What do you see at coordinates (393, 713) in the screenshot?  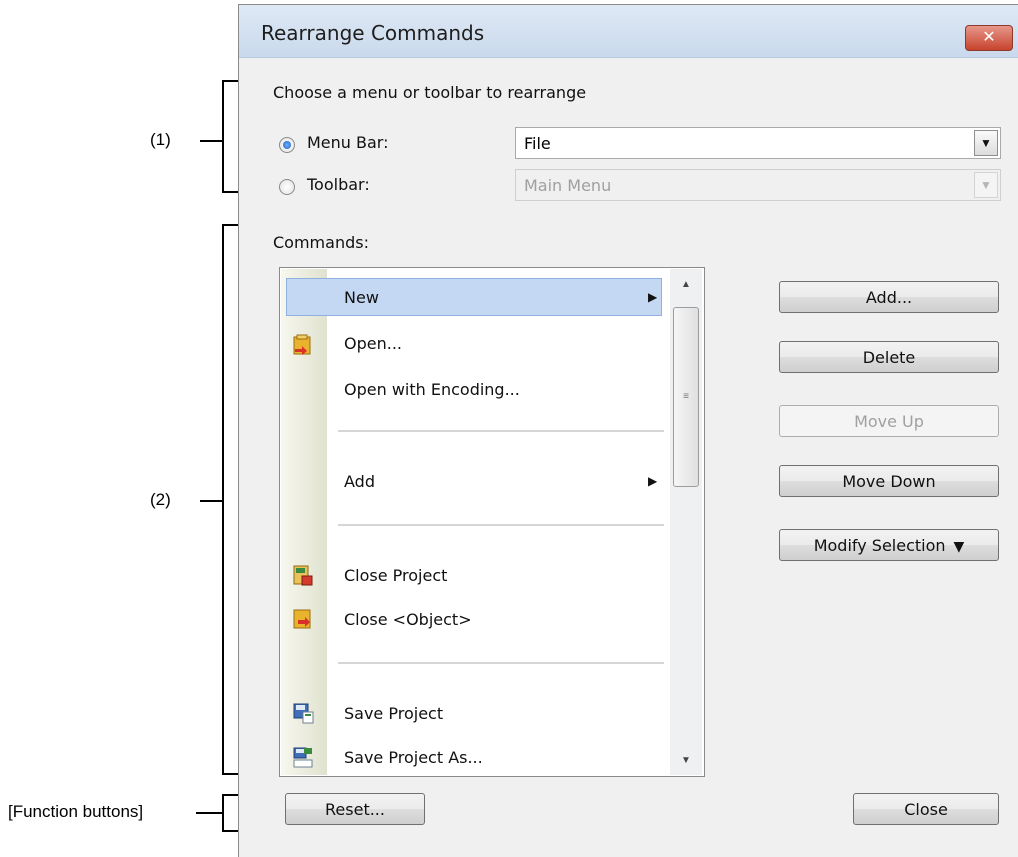 I see `list-item: Save Project` at bounding box center [393, 713].